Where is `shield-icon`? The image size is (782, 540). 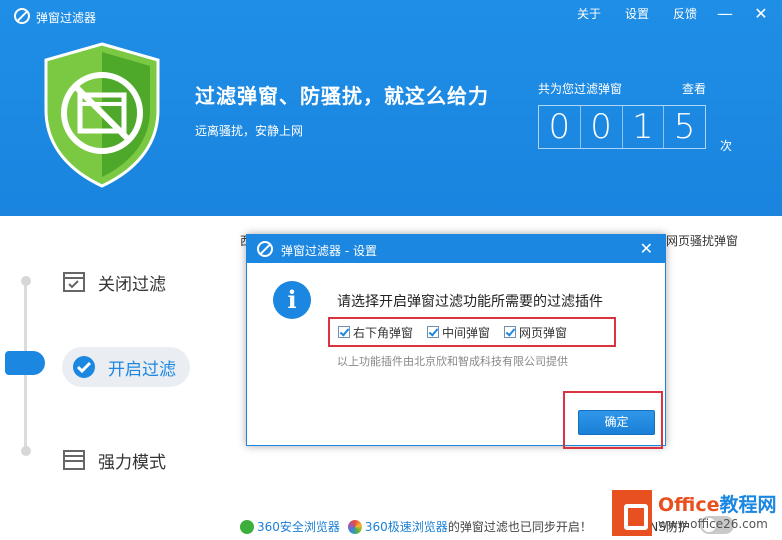 shield-icon is located at coordinates (102, 115).